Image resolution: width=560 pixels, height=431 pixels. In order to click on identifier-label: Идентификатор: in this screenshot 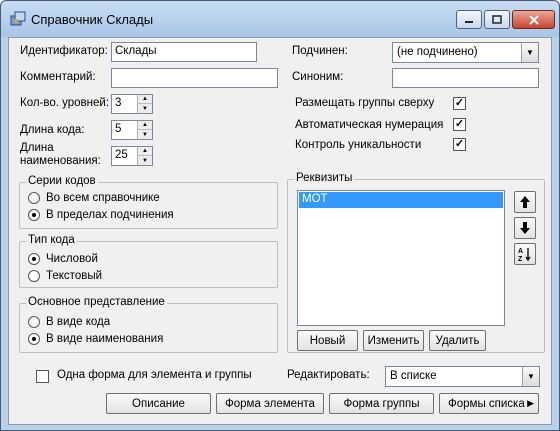, I will do `click(64, 51)`.